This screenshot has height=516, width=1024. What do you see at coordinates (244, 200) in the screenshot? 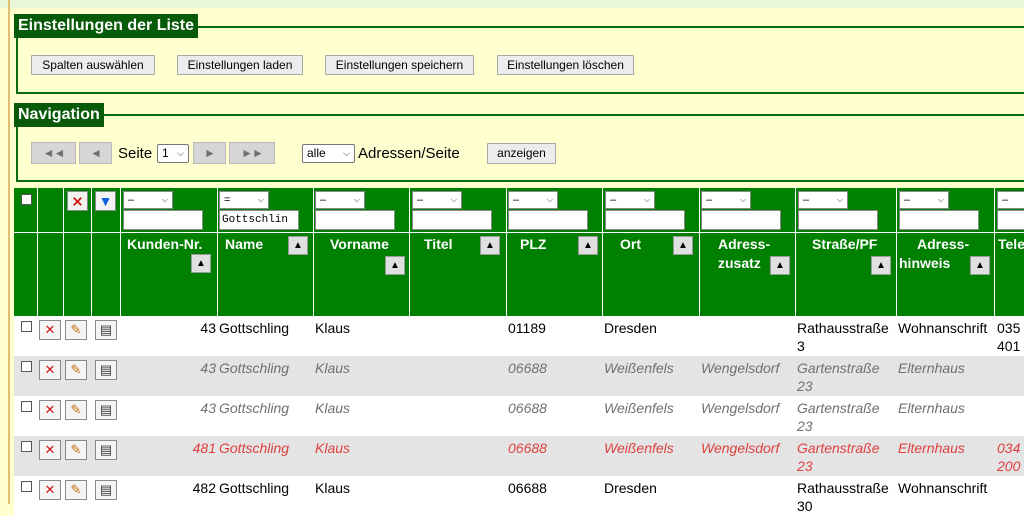
I see `filter-op-name: = ⌵` at bounding box center [244, 200].